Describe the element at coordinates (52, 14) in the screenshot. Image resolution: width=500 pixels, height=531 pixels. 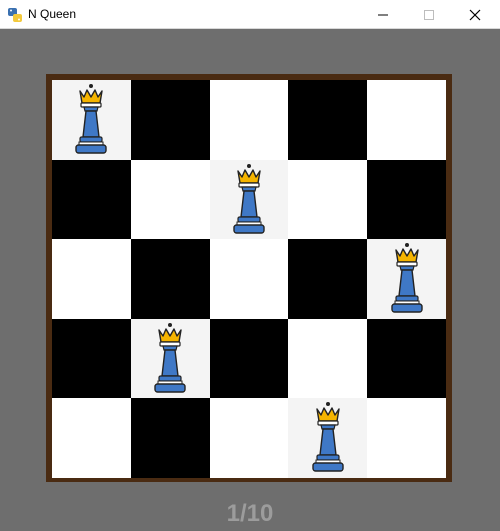
I see `window-title: N Queen` at that location.